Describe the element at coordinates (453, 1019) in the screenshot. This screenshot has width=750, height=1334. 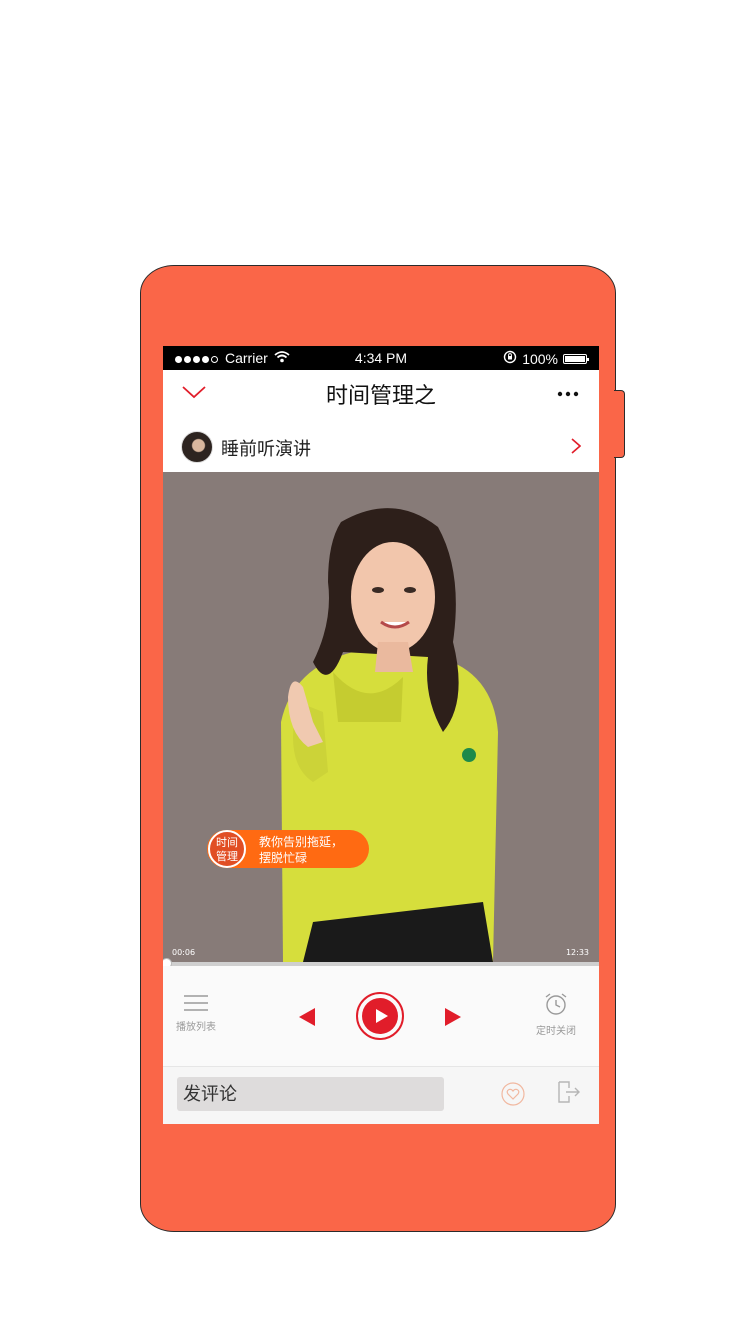
I see `next-track-icon` at that location.